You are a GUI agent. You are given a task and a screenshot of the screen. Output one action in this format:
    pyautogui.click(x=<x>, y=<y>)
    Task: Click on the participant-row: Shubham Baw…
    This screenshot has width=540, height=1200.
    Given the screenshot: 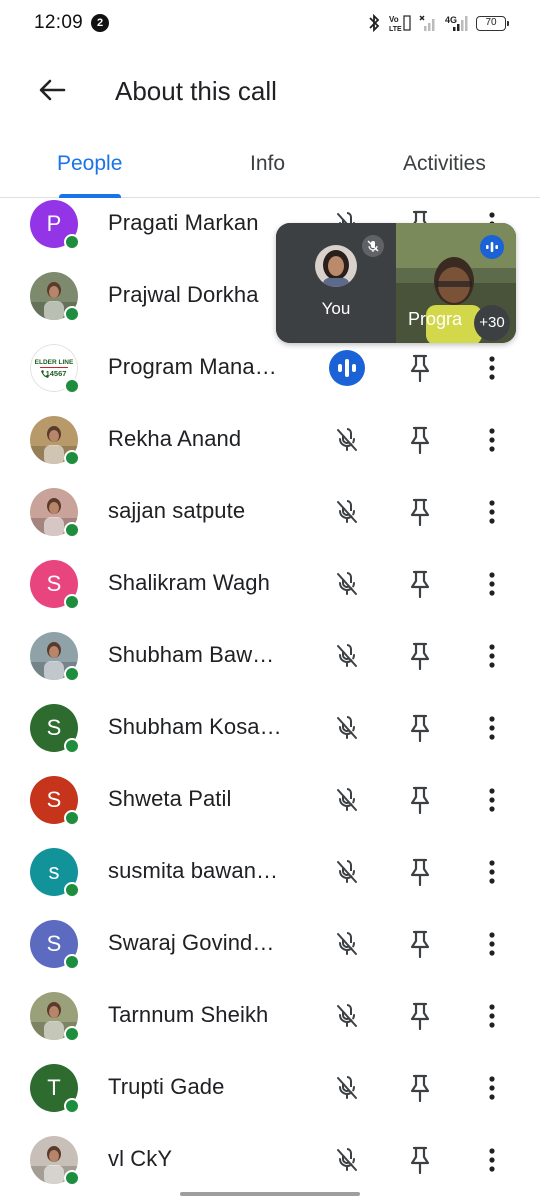 What is the action you would take?
    pyautogui.click(x=270, y=656)
    